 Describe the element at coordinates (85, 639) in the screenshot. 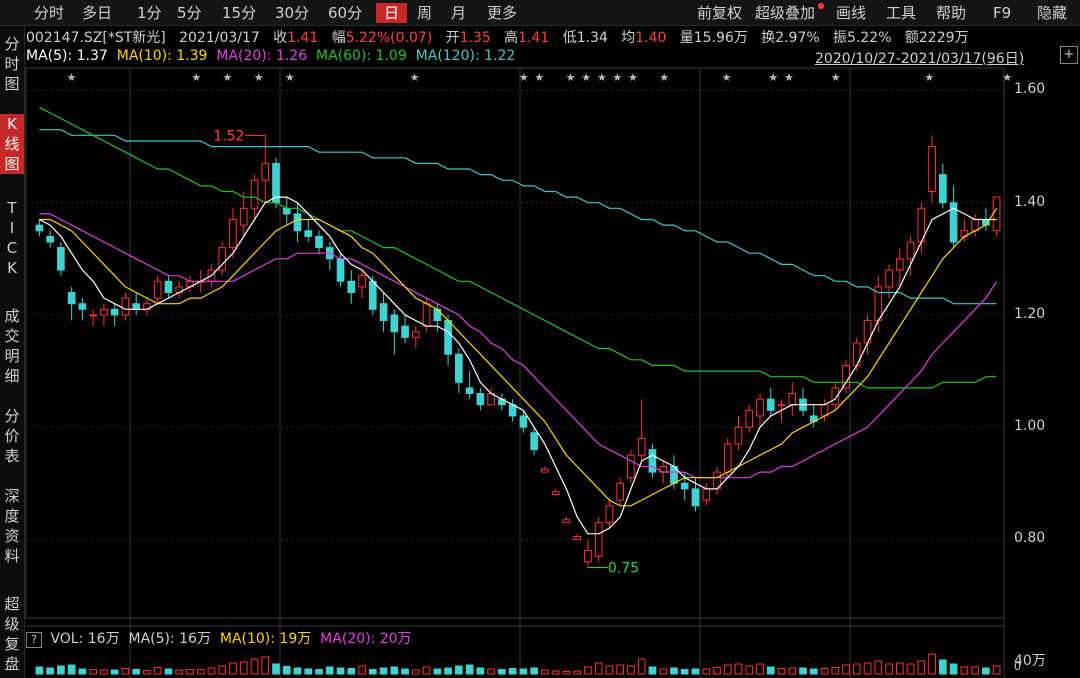

I see `vol-value: VOL: 16万` at that location.